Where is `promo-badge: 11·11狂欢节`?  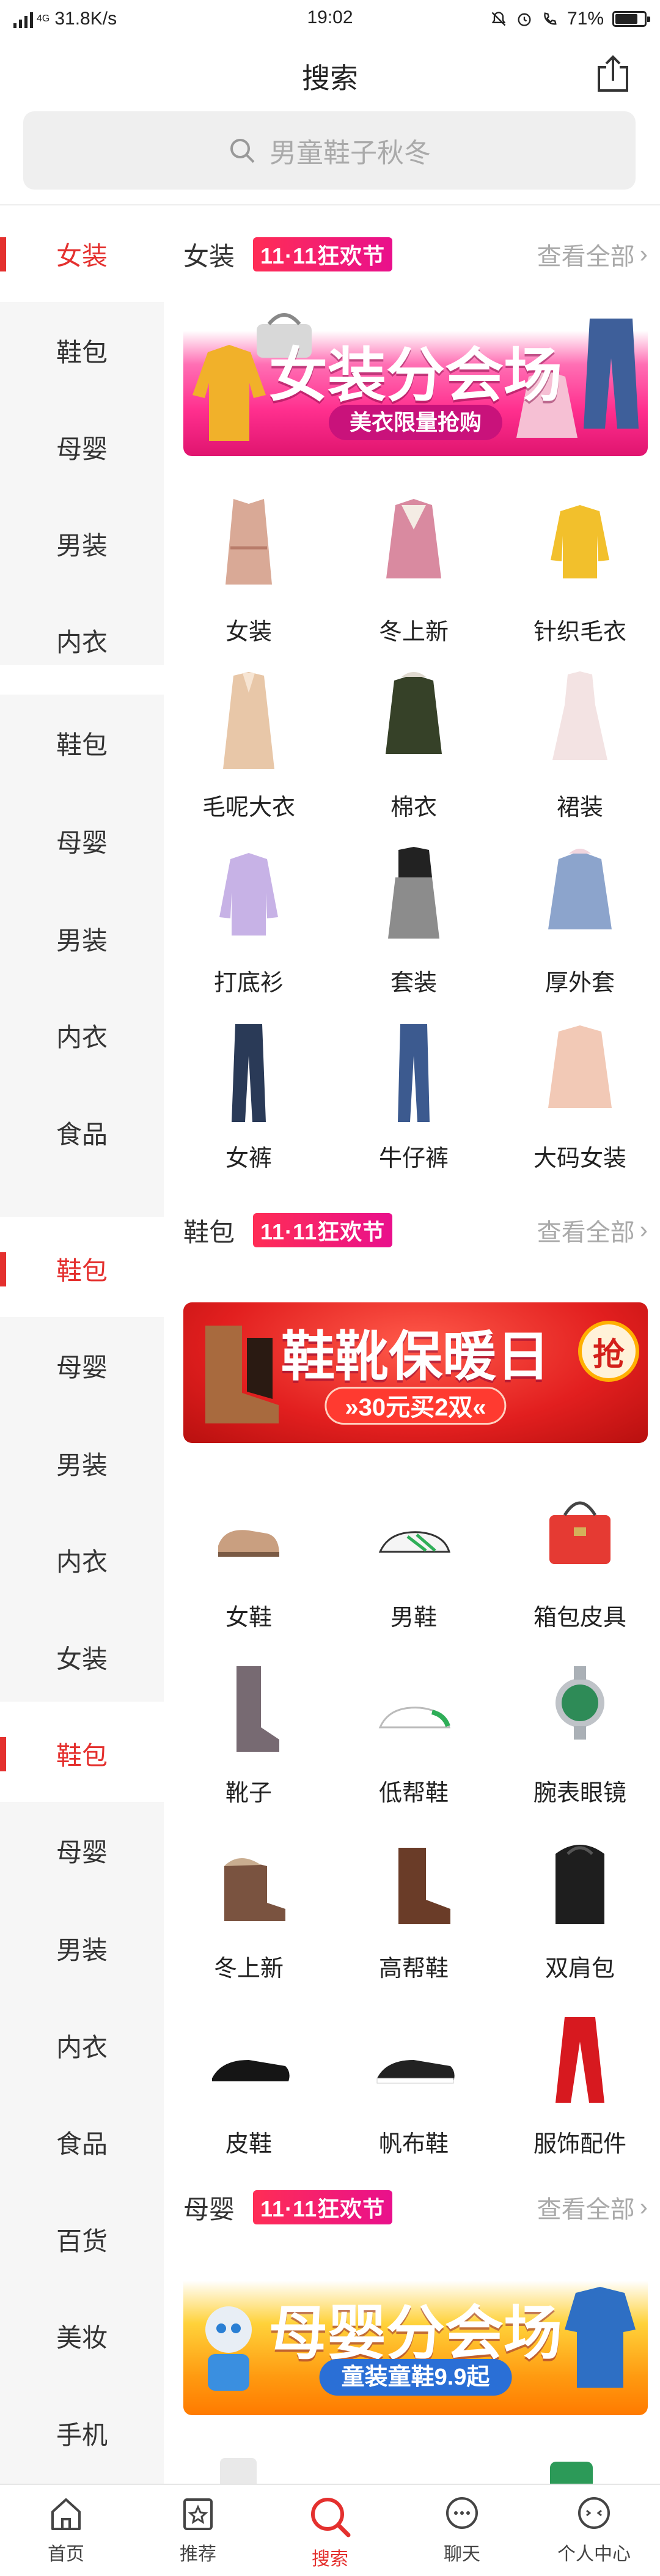
promo-badge: 11·11狂欢节 is located at coordinates (323, 1230).